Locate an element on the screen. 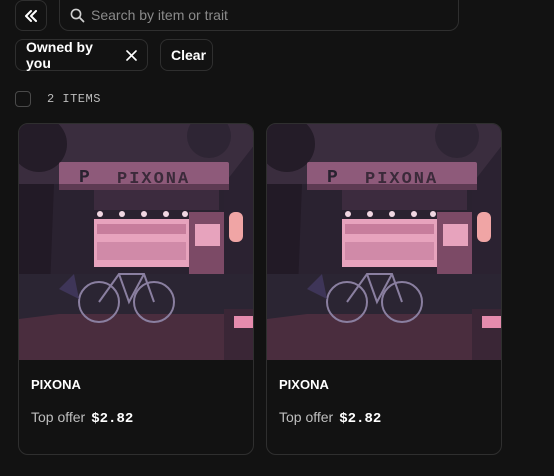 The height and width of the screenshot is (476, 554). owned-by-you-label: Owned by you is located at coordinates (59, 55).